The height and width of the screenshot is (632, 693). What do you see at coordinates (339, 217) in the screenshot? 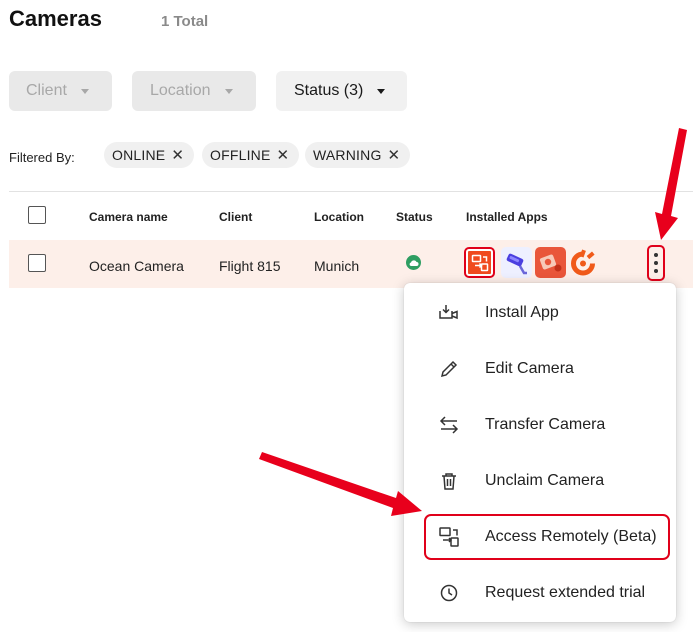
I see `column-header-location: Location` at bounding box center [339, 217].